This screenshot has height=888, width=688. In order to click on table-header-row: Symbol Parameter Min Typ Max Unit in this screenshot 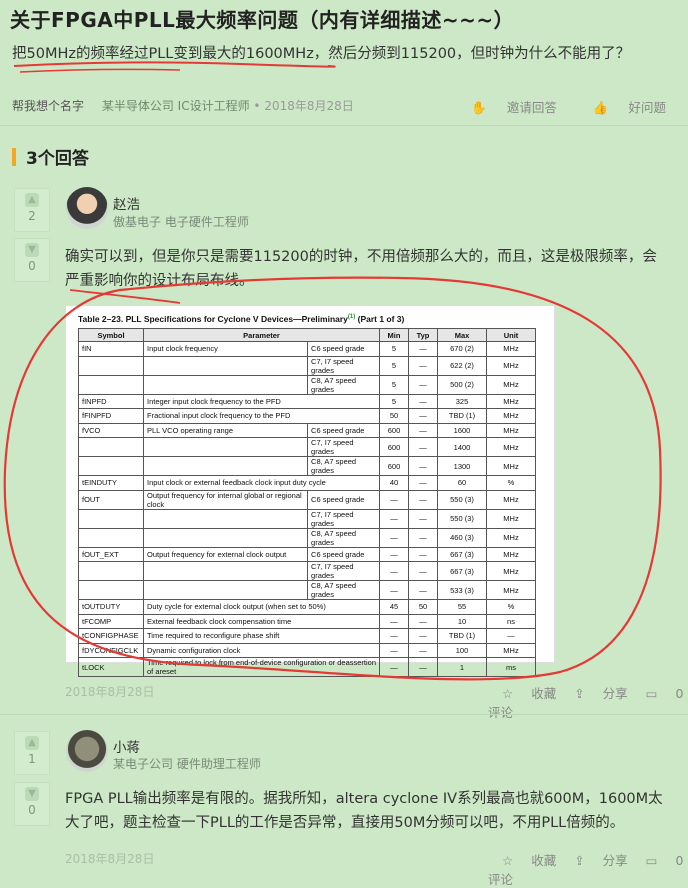, I will do `click(307, 335)`.